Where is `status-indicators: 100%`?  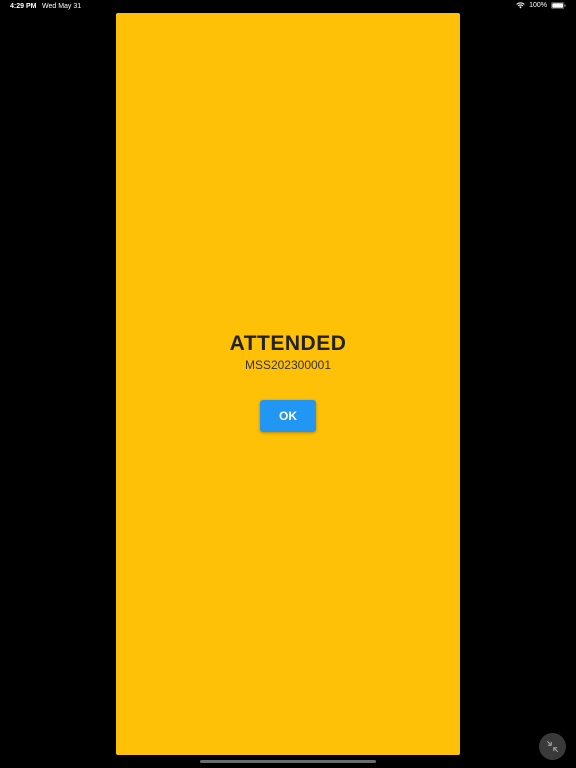 status-indicators: 100% is located at coordinates (541, 5).